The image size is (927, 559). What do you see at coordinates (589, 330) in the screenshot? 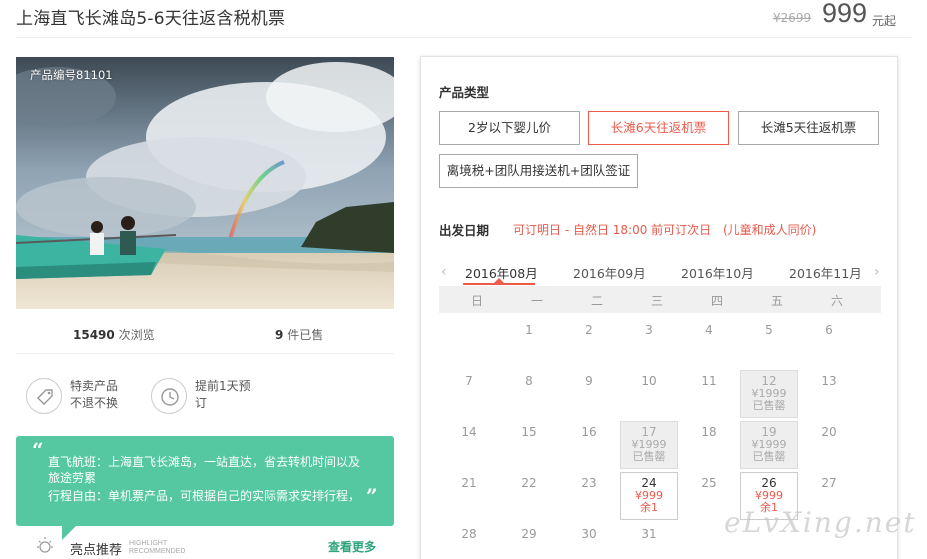
I see `calendar-day: 2` at bounding box center [589, 330].